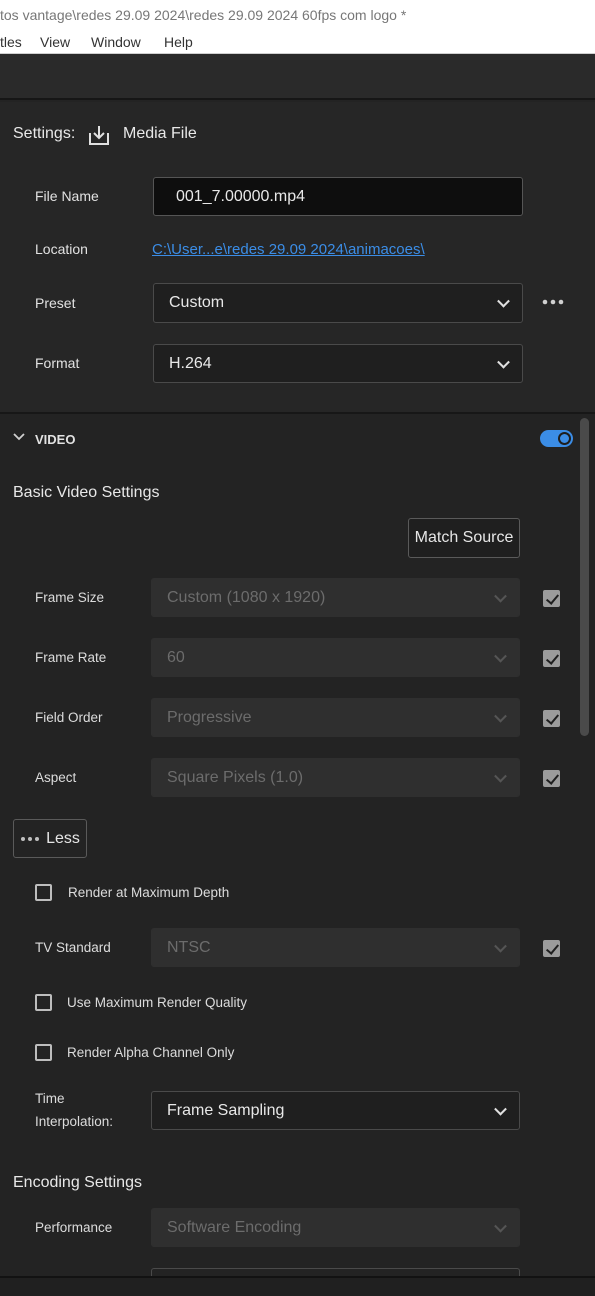 The height and width of the screenshot is (1296, 595). I want to click on video-toggle-switch, so click(556, 438).